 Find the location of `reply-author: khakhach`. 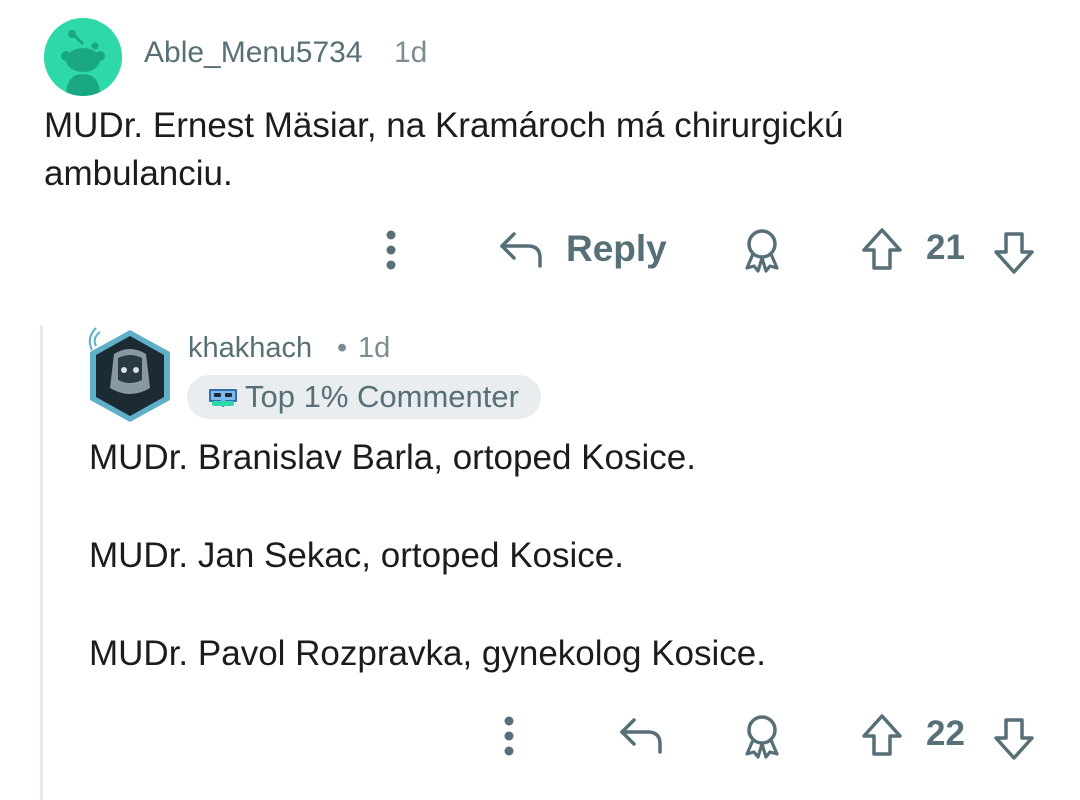

reply-author: khakhach is located at coordinates (250, 348).